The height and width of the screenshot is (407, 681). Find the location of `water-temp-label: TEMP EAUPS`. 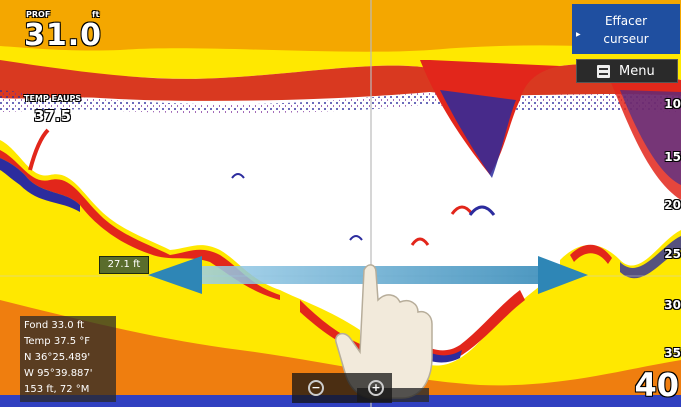

water-temp-label: TEMP EAUPS is located at coordinates (53, 98).